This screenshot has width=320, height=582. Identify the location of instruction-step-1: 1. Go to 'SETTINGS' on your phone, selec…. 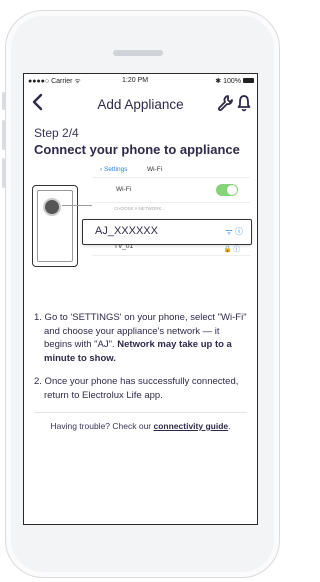
(140, 338).